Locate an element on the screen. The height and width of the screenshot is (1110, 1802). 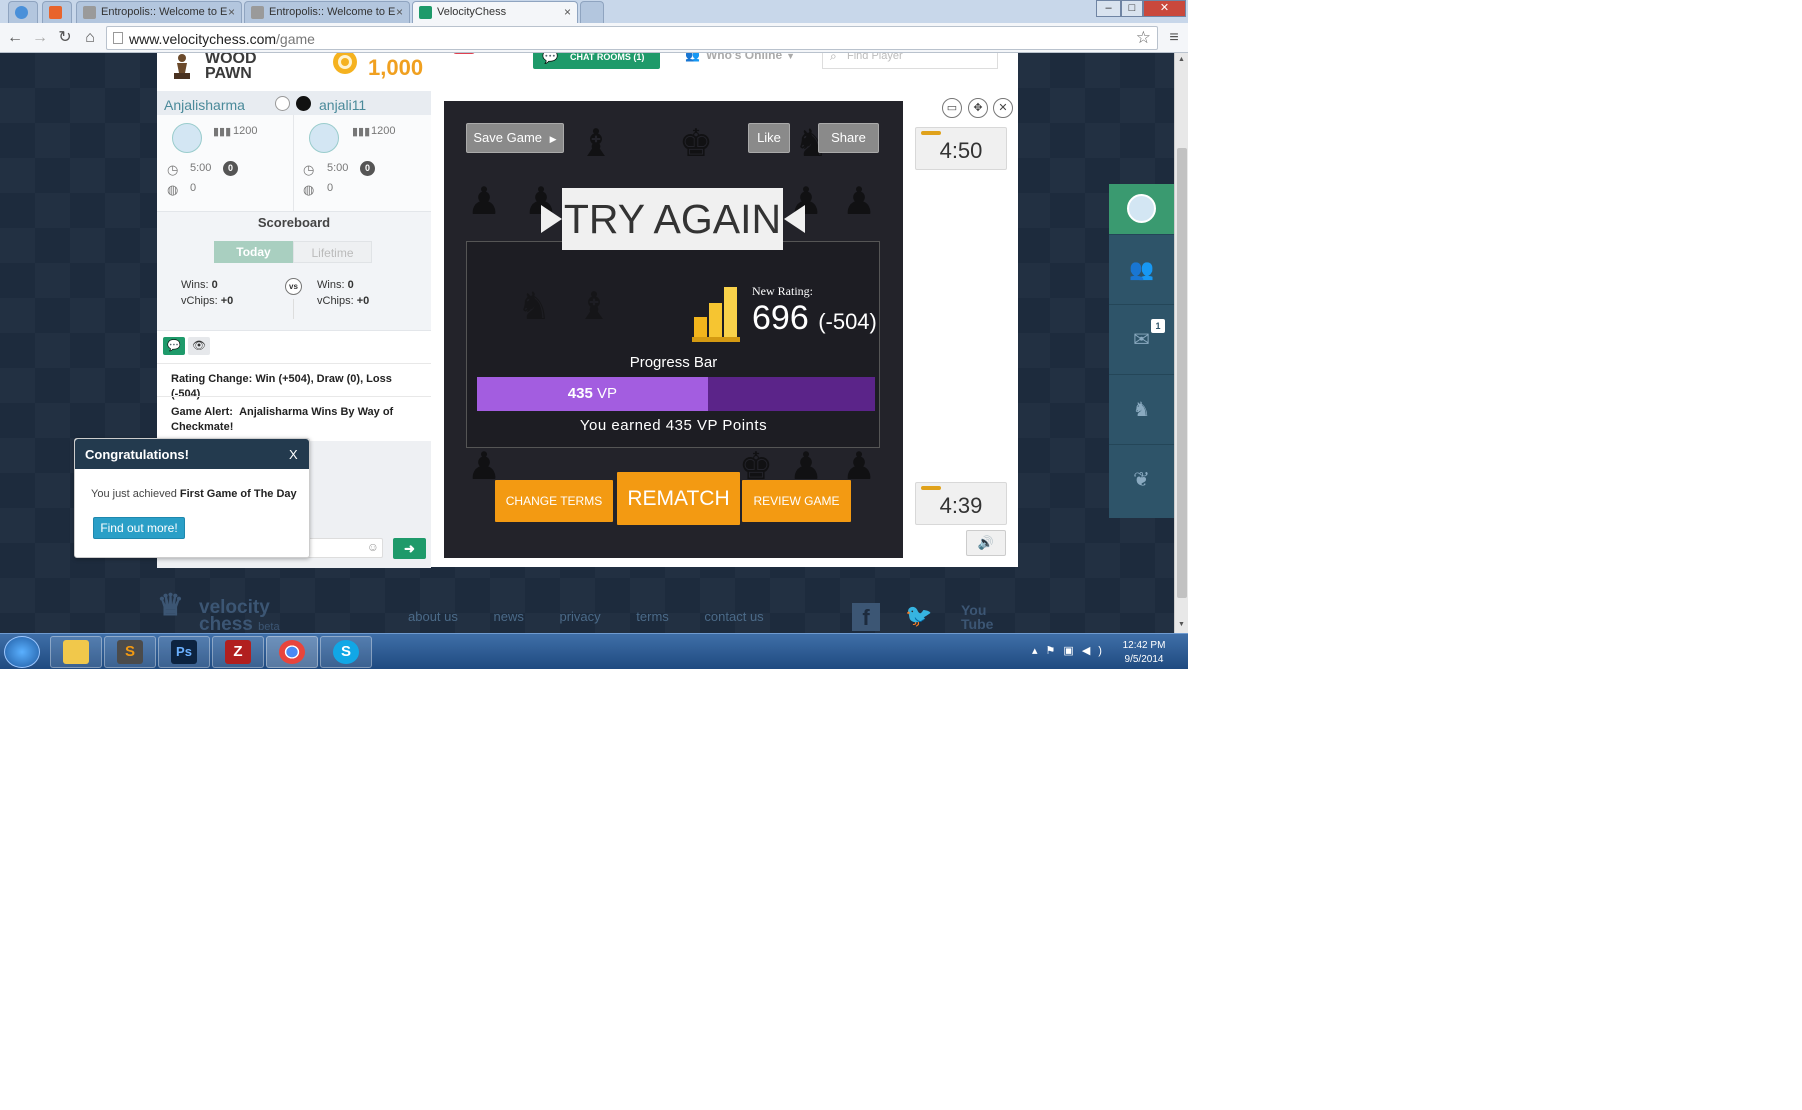
footer-link-terms: terms is located at coordinates (652, 616).